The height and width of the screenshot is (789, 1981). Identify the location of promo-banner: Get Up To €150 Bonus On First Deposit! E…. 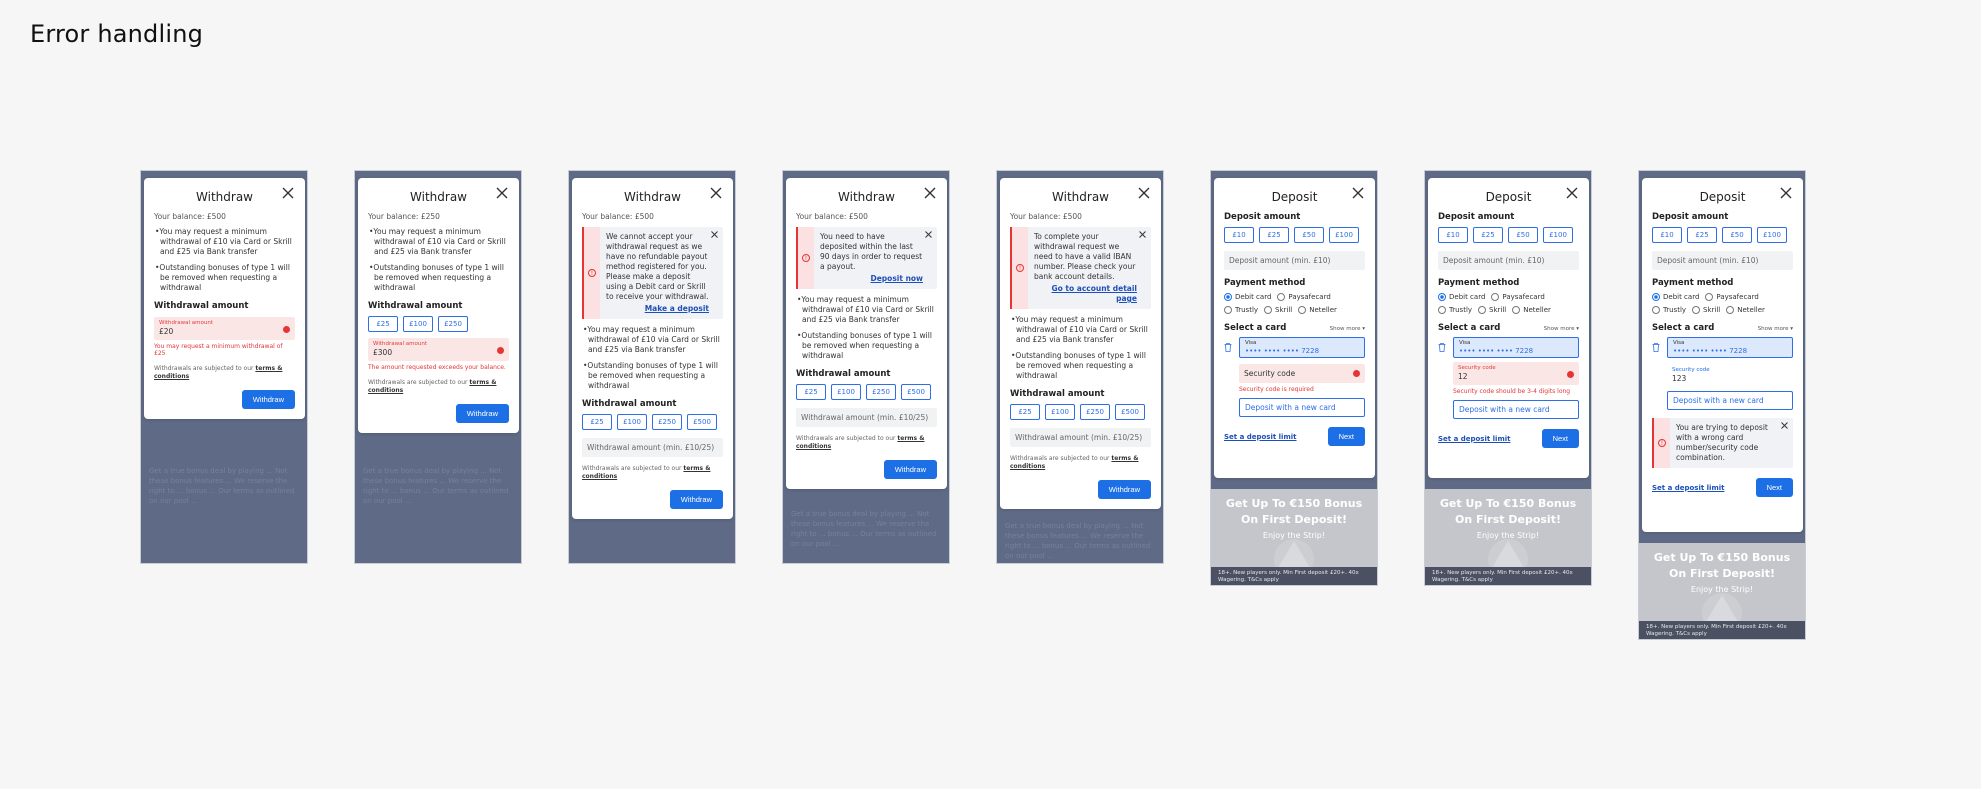
(1508, 537).